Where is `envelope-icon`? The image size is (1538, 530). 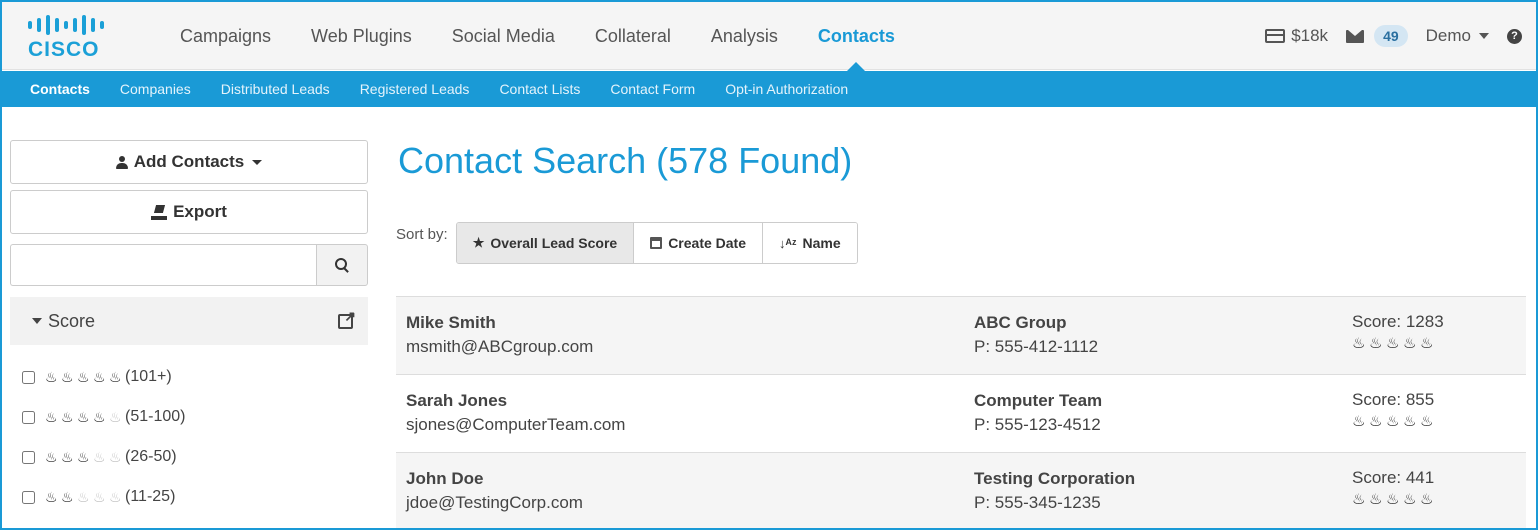 envelope-icon is located at coordinates (1355, 36).